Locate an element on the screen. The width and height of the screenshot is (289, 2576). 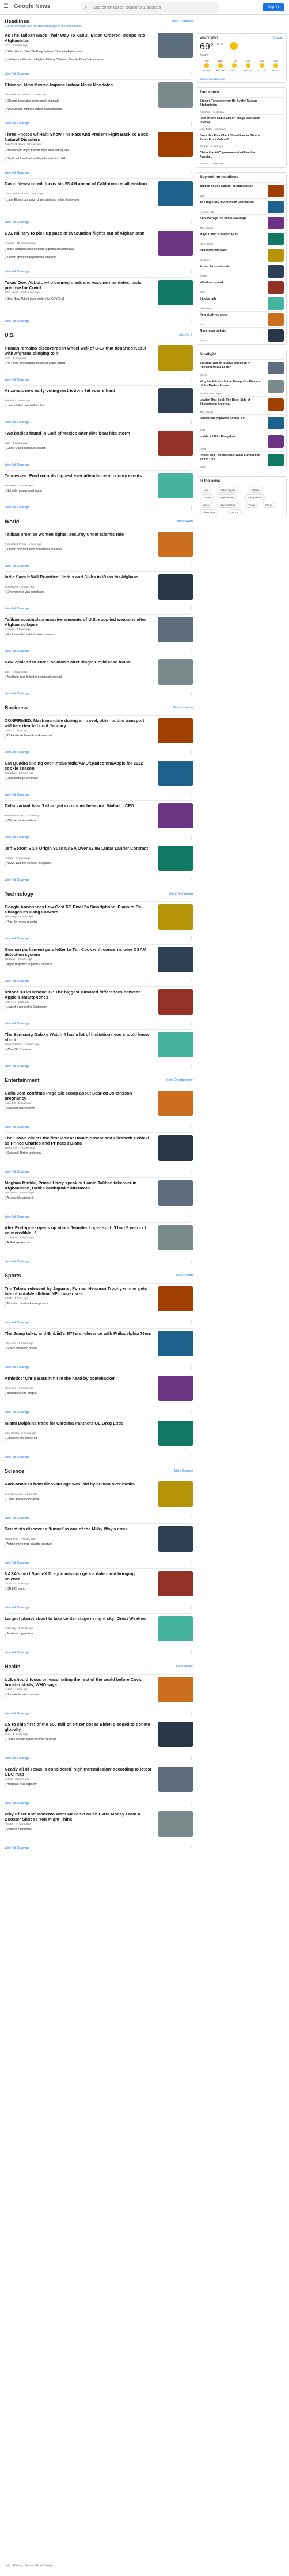
related-story: Bassitt taken to hospital is located at coordinates (78, 1394).